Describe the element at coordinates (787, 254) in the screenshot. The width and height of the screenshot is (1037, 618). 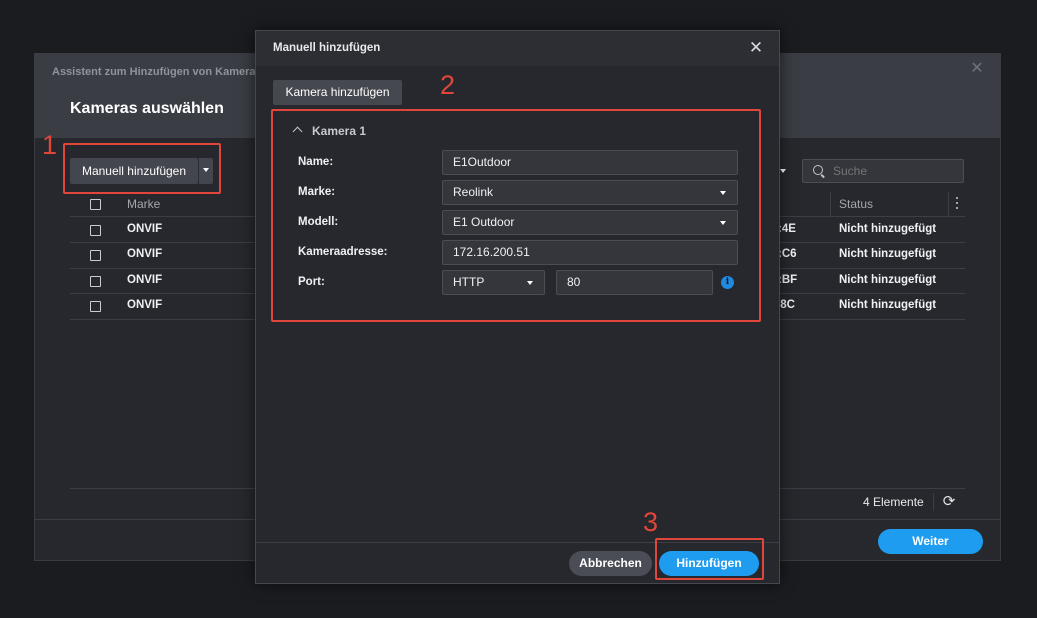
I see `row-mac: :C6` at that location.